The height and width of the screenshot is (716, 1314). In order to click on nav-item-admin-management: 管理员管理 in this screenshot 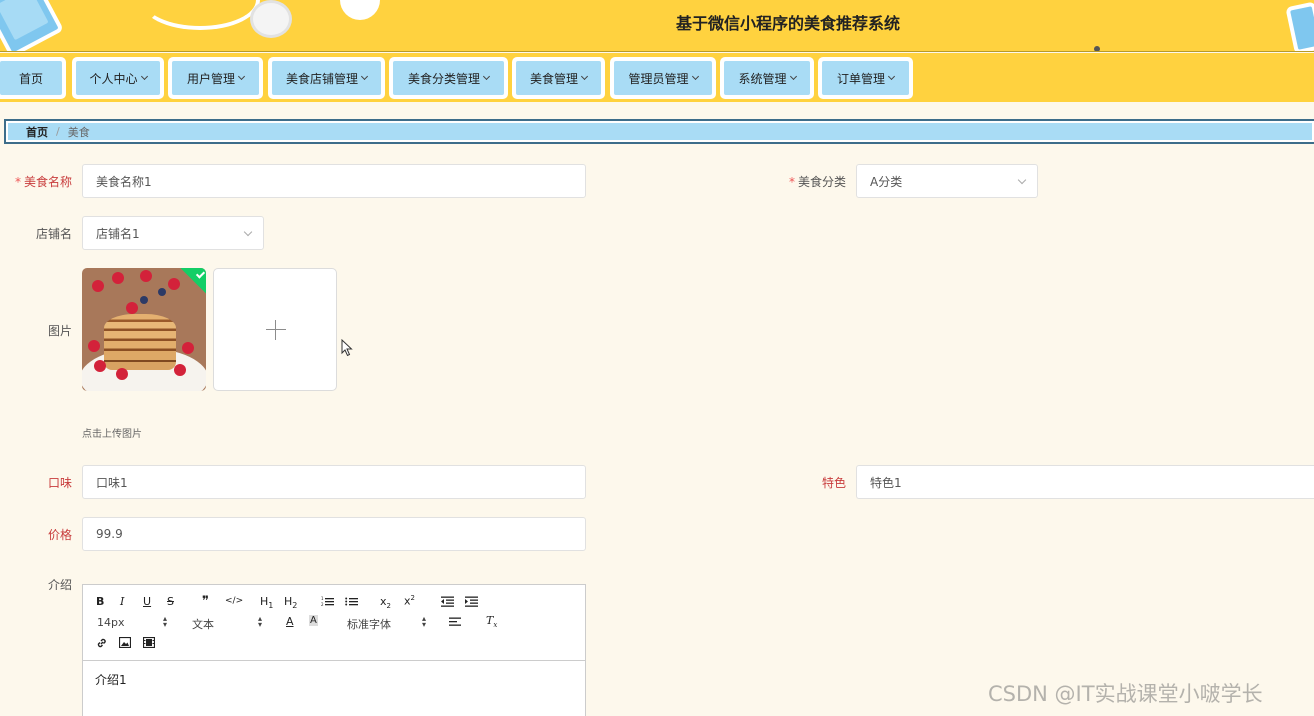, I will do `click(663, 78)`.